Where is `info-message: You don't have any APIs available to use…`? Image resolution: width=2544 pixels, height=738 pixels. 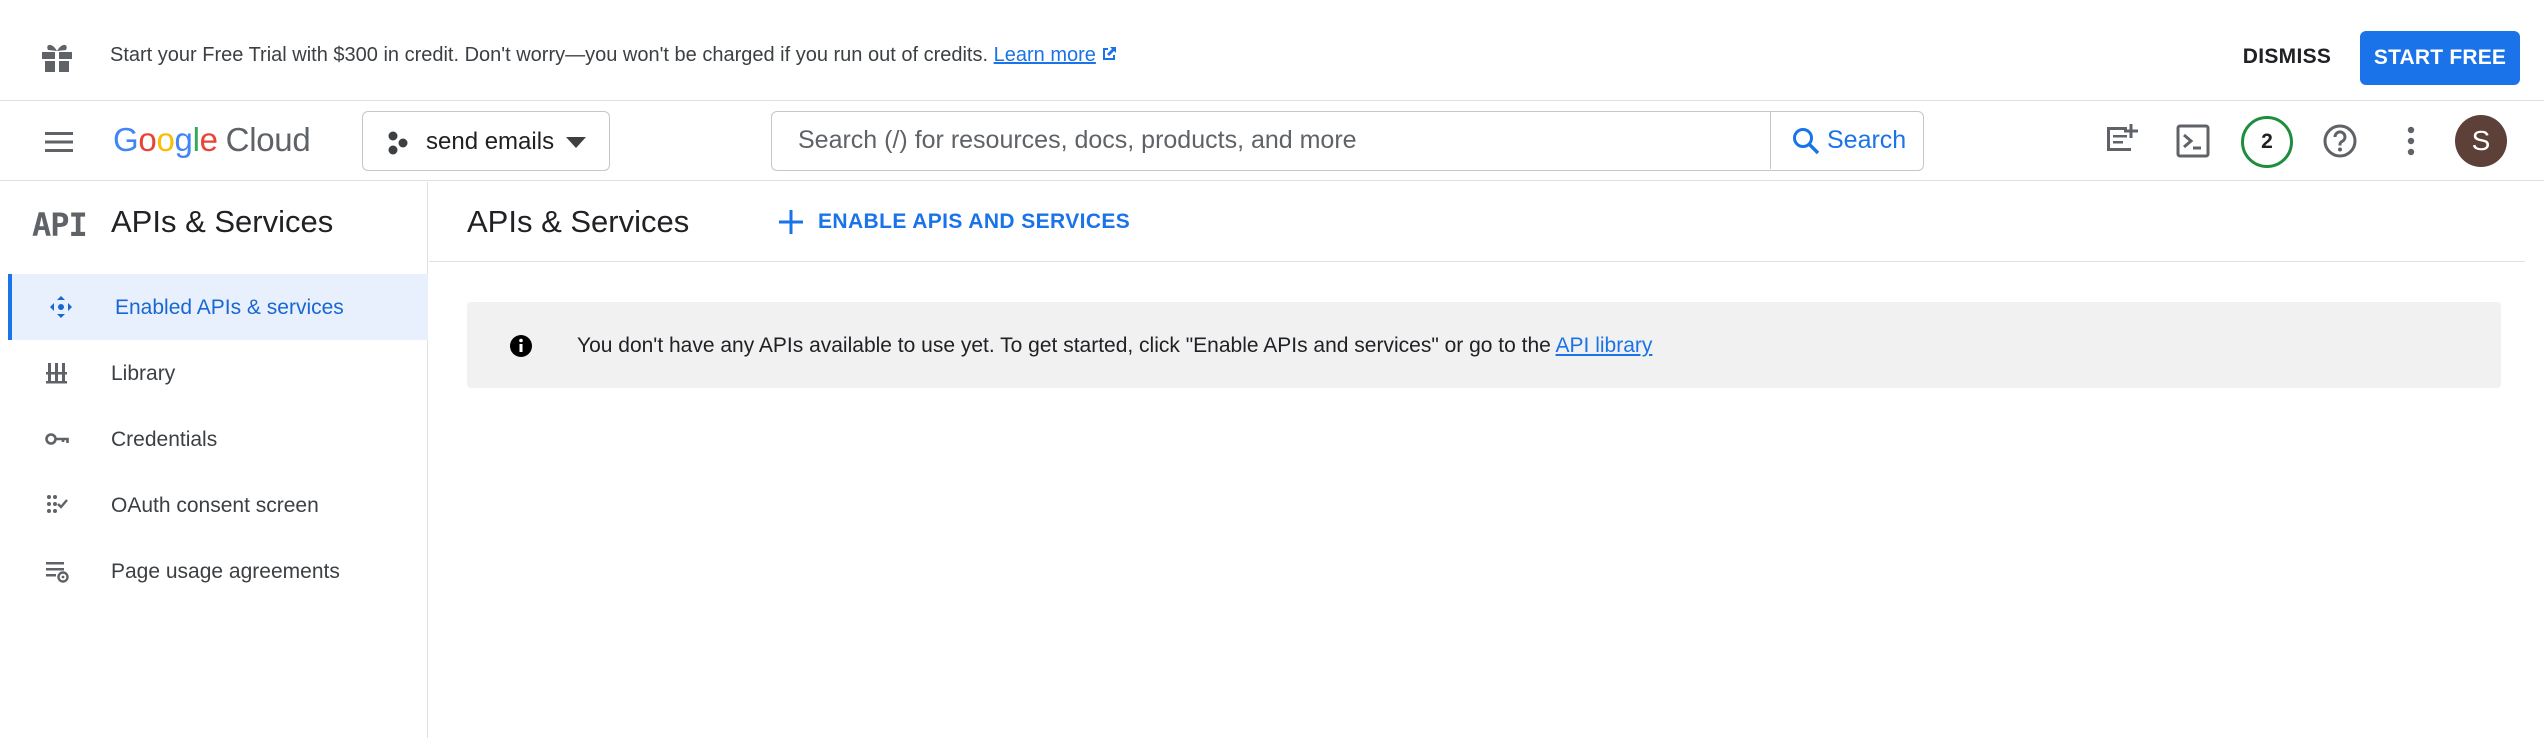
info-message: You don't have any APIs available to use… is located at coordinates (1484, 345).